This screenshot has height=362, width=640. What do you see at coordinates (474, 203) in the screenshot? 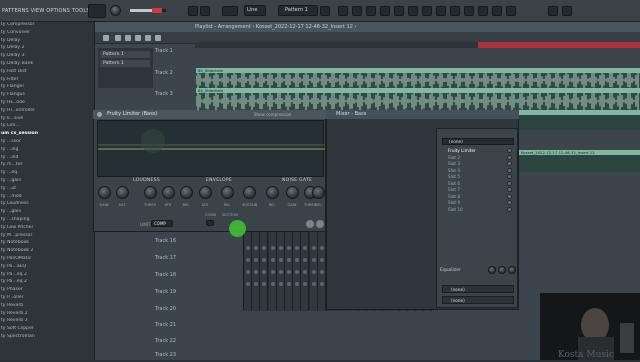
I see `effect-slot: Slot 9` at bounding box center [474, 203].